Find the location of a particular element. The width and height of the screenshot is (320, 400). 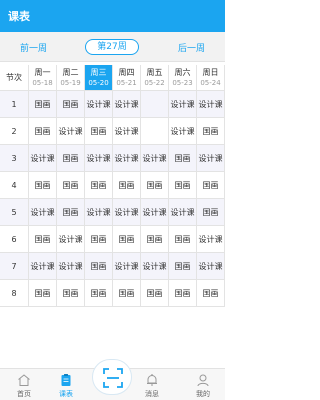

day-header: 周日 05-24 is located at coordinates (211, 78).